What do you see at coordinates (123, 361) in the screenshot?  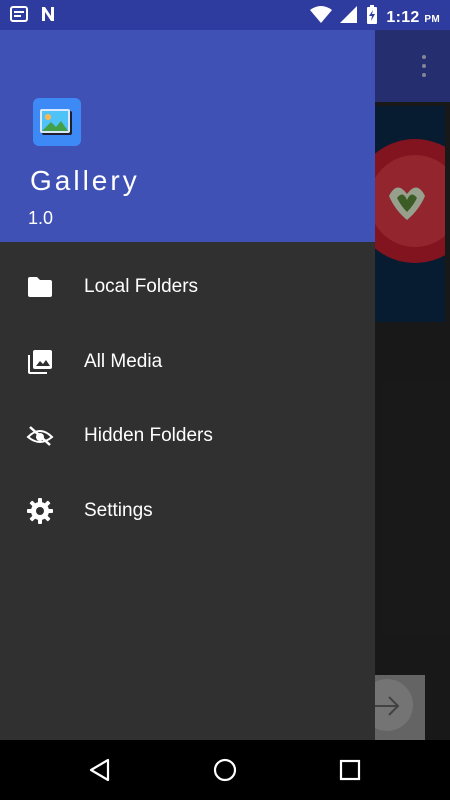 I see `menu-item-label: All Media` at bounding box center [123, 361].